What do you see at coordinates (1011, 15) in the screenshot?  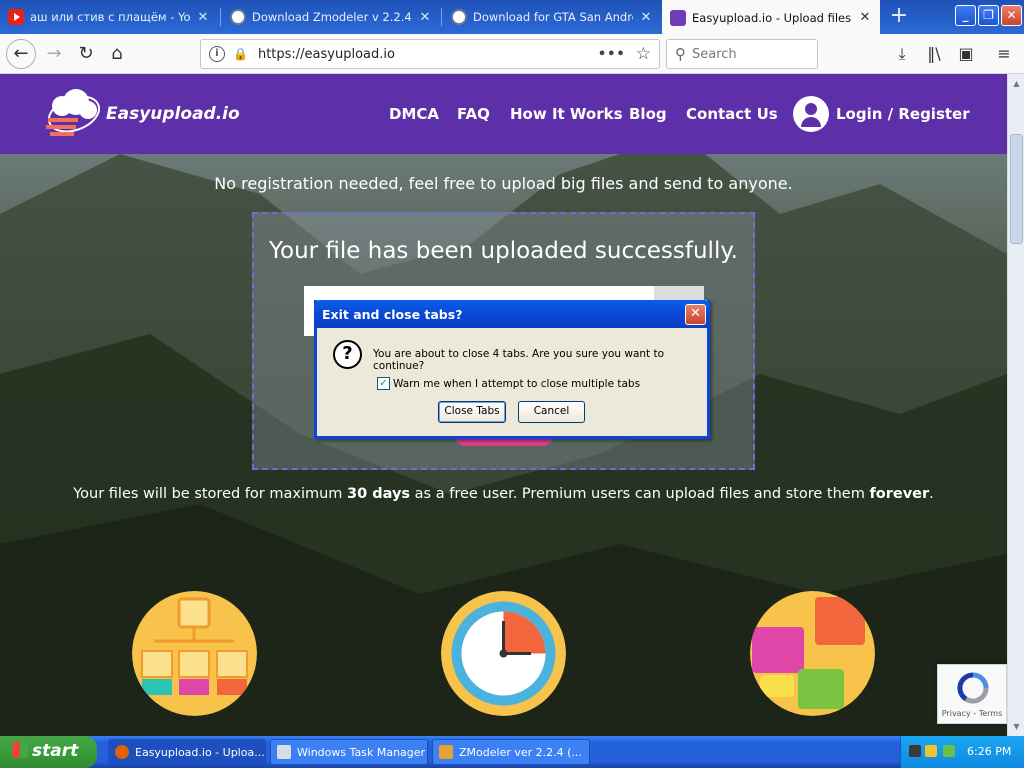 I see `close-window-button: ✕` at bounding box center [1011, 15].